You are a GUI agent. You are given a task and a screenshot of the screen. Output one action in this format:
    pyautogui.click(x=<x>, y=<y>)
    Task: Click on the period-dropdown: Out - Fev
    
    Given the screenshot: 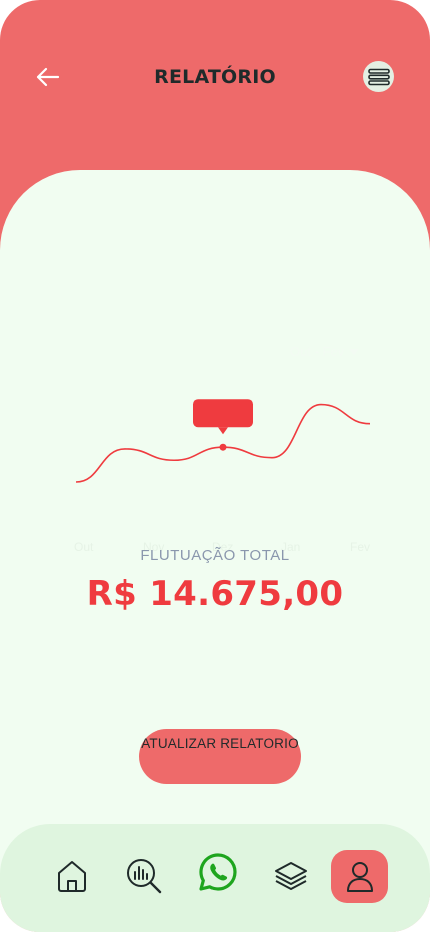 What is the action you would take?
    pyautogui.click(x=325, y=351)
    